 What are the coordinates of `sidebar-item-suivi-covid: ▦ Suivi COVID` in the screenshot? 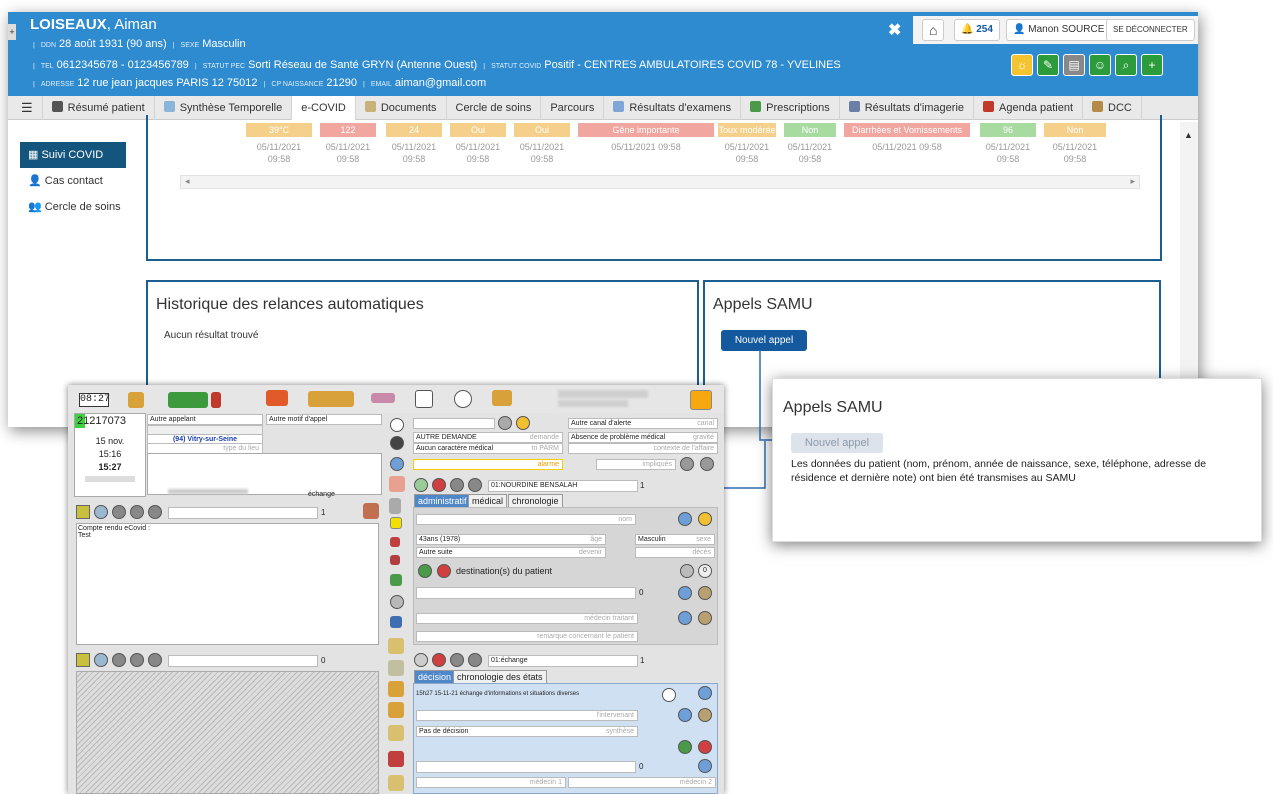 It's located at (73, 155).